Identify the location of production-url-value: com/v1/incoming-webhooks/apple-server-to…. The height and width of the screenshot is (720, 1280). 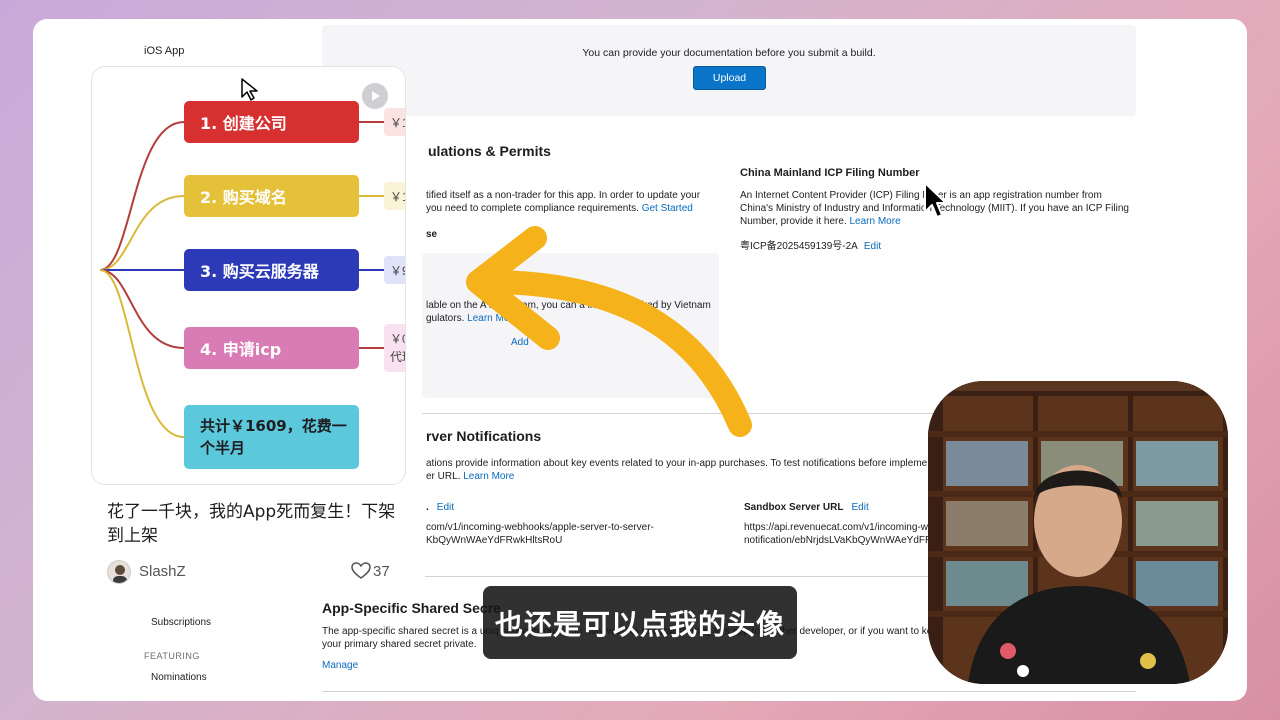
(540, 534).